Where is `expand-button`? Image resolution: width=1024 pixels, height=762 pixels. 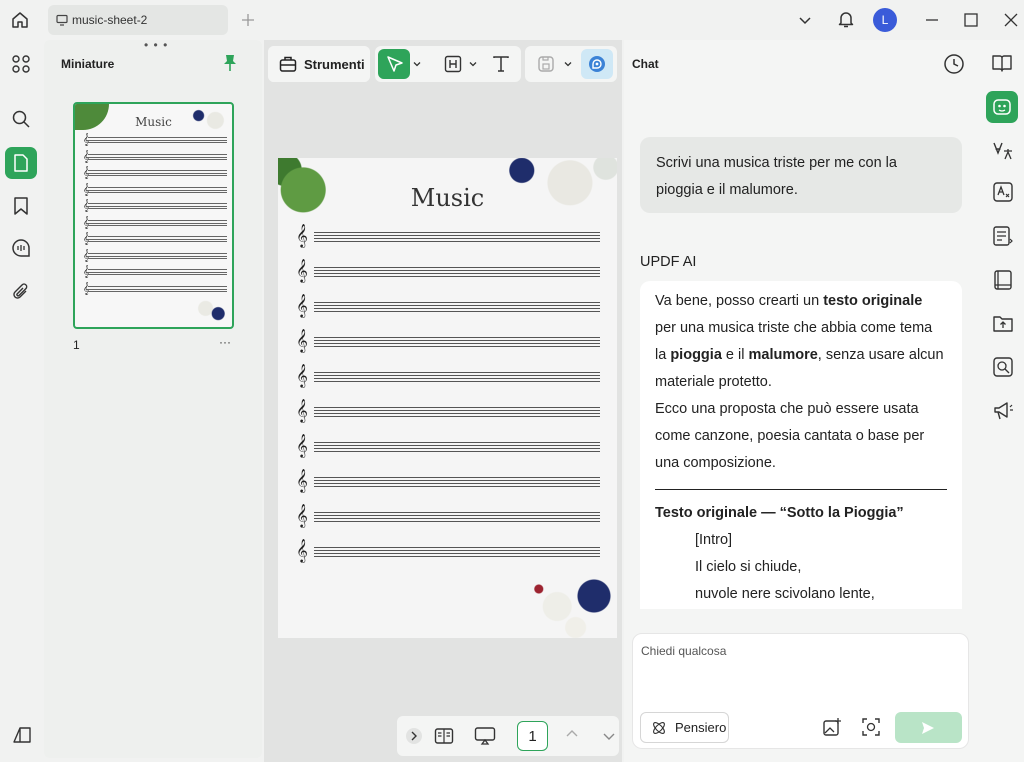
expand-button is located at coordinates (414, 736).